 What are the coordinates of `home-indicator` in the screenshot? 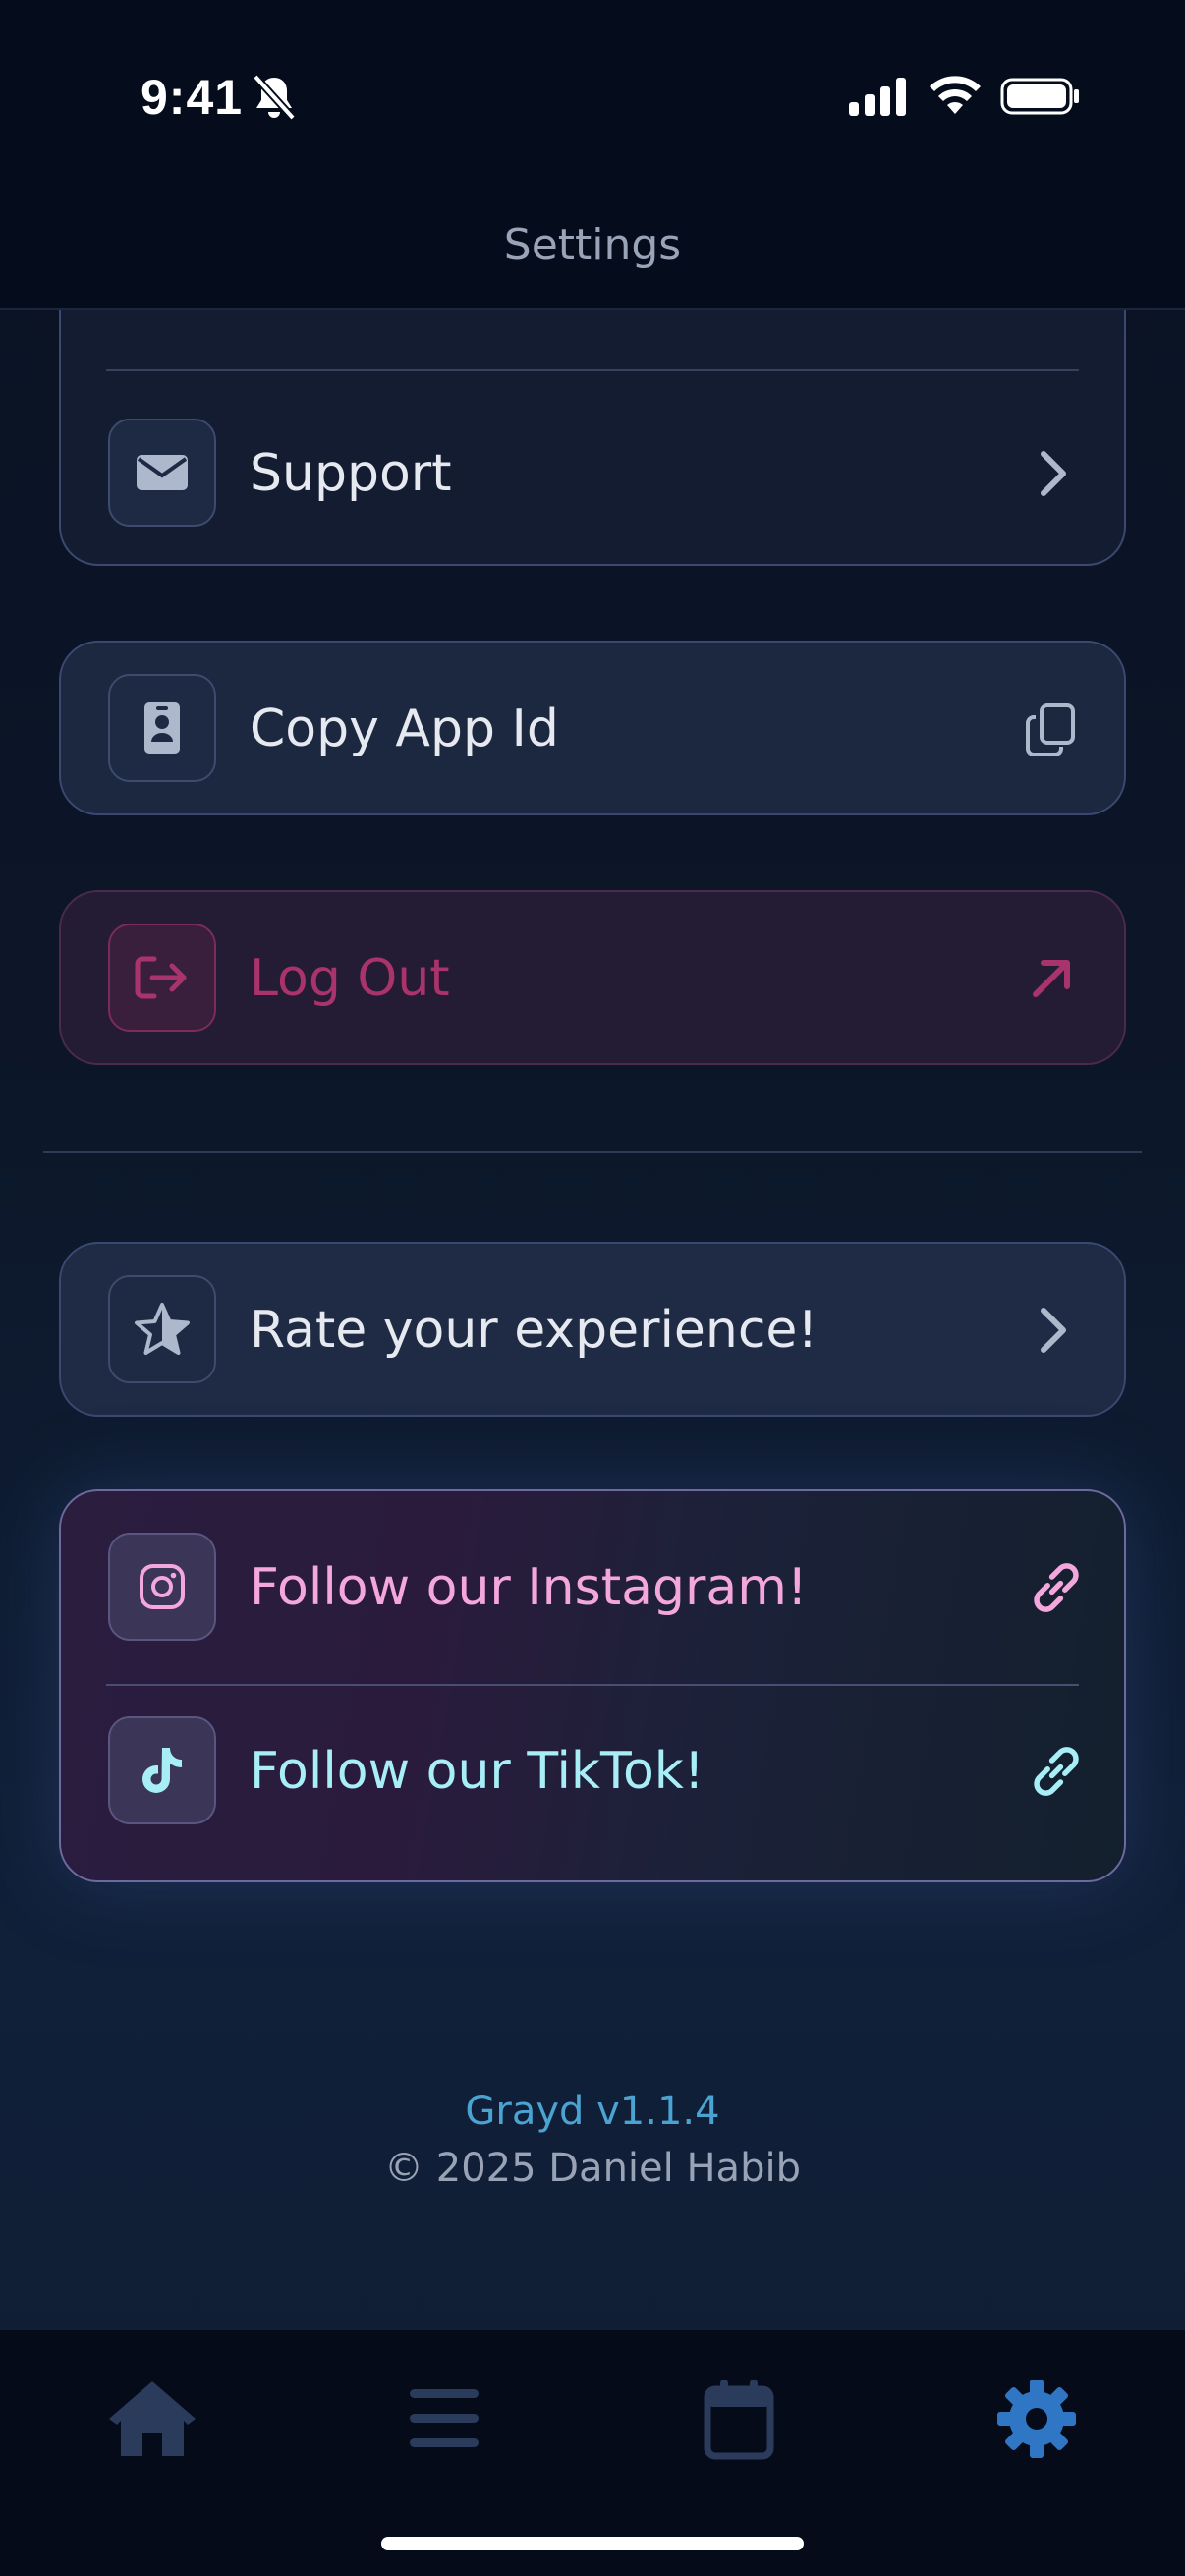 It's located at (592, 2543).